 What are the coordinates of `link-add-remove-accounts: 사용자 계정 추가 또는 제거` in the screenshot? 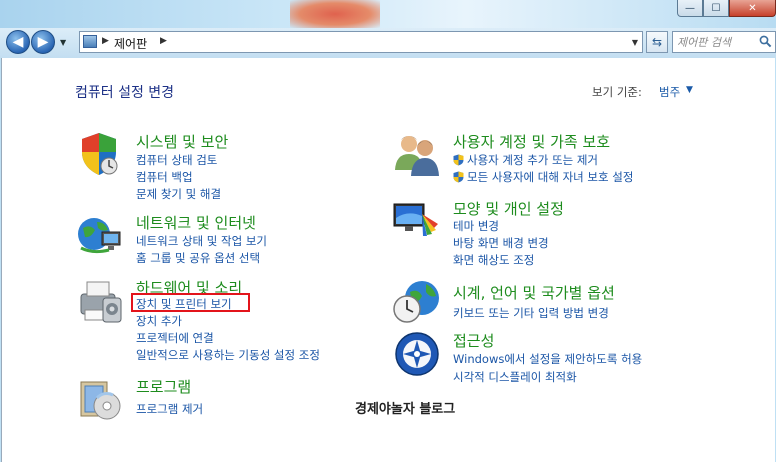 It's located at (525, 160).